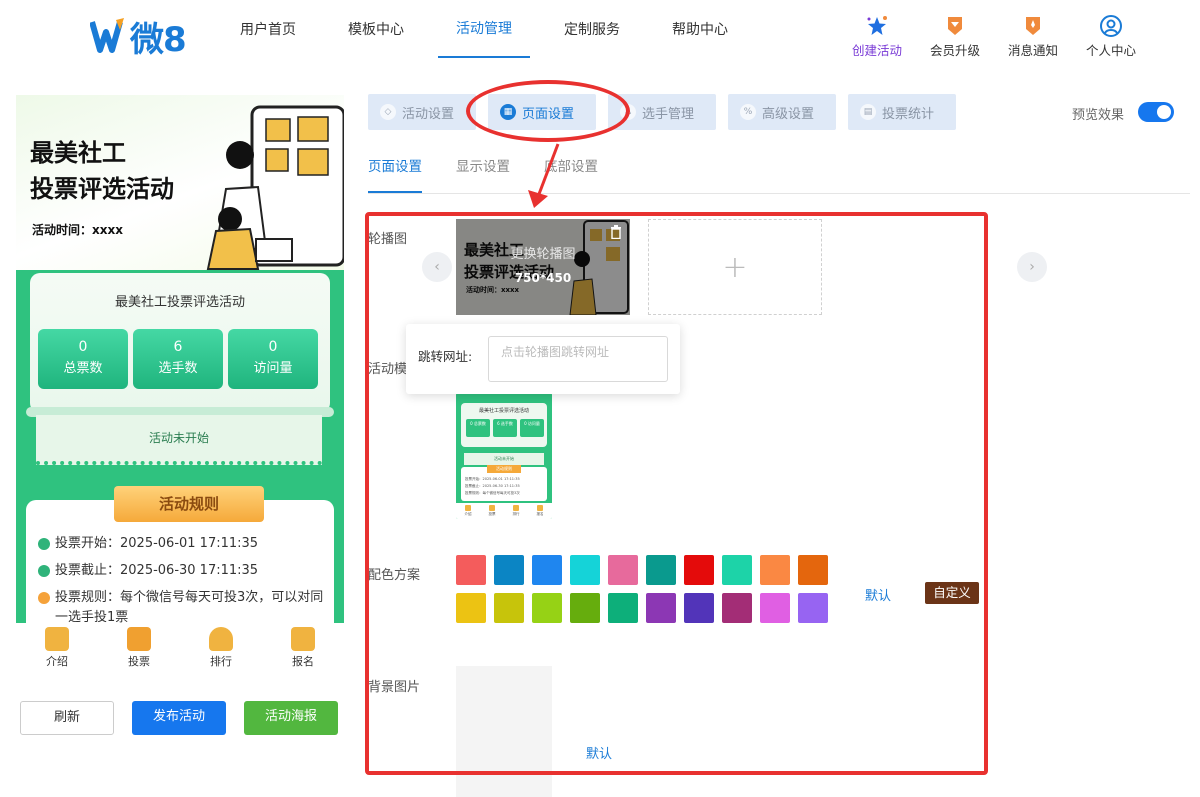 Image resolution: width=1200 pixels, height=797 pixels. I want to click on background-image-label: 背景图片, so click(394, 687).